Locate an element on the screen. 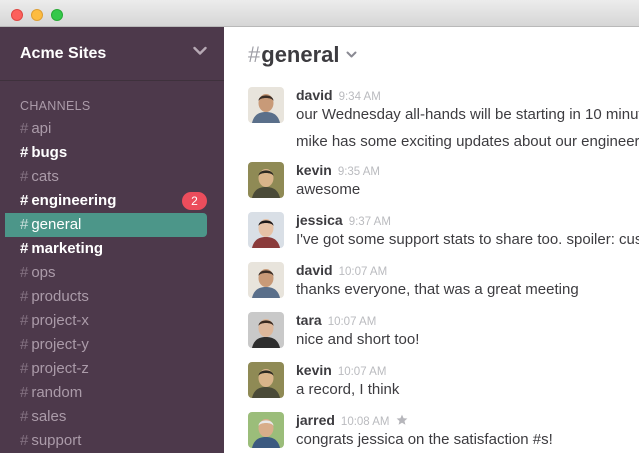  channel-name: general is located at coordinates (300, 54).